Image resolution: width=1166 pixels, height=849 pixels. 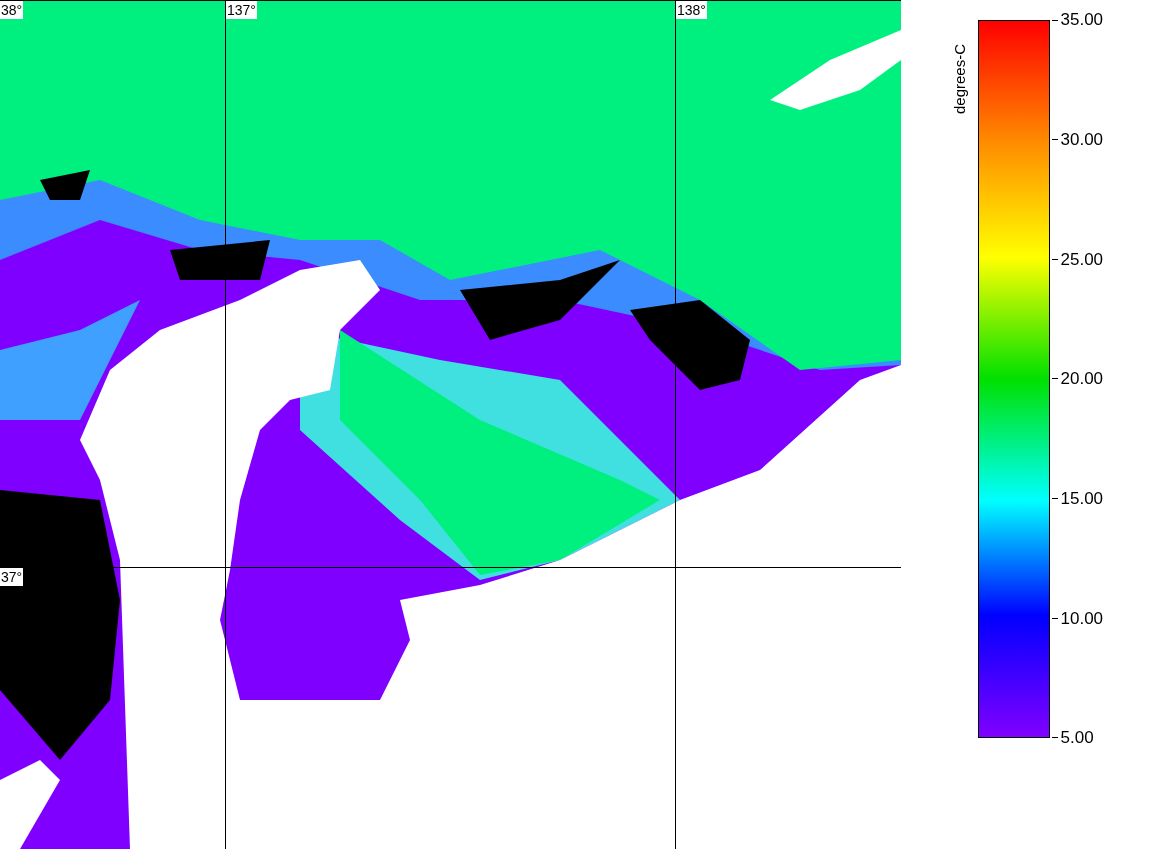 I want to click on latitude-label: 37°, so click(x=12, y=577).